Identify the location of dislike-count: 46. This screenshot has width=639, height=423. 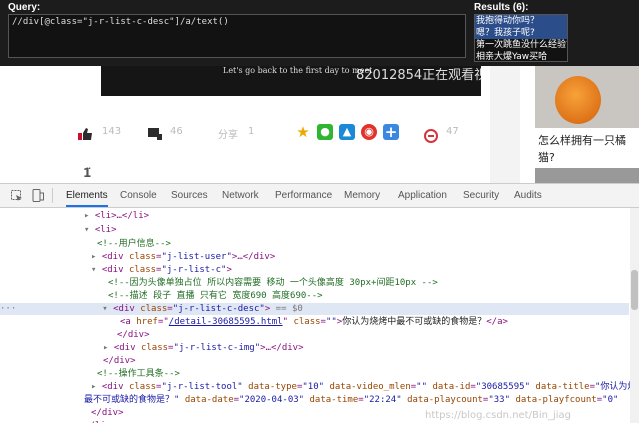
(176, 131).